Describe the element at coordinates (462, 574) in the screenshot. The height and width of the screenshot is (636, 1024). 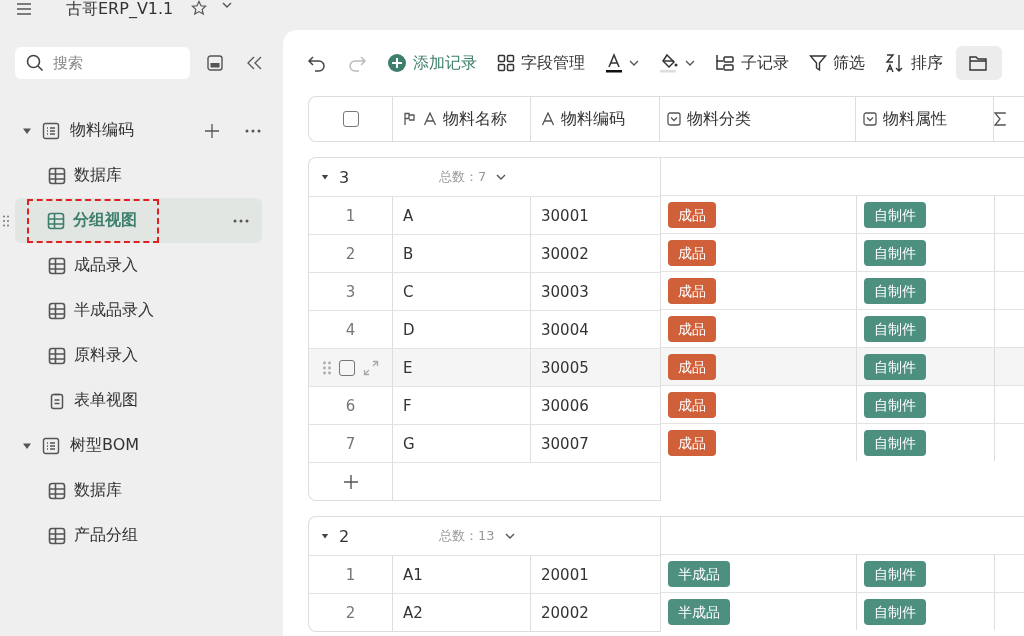
I see `table-cell: A1` at that location.